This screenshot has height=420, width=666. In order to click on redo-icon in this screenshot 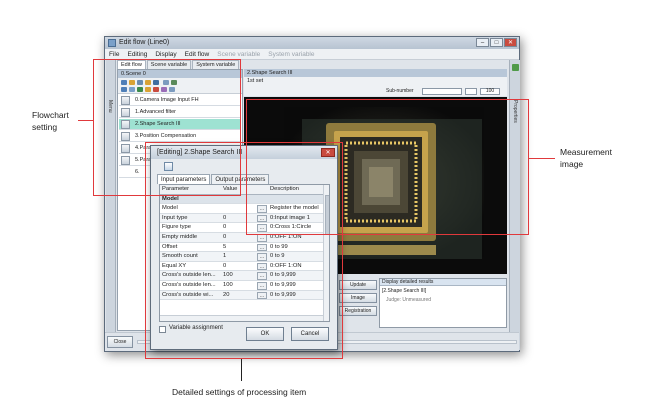, I will do `click(172, 89)`.